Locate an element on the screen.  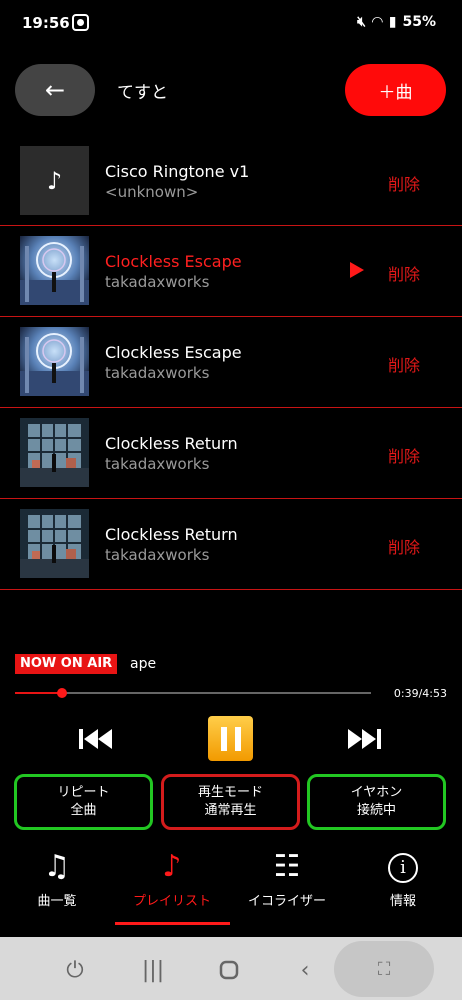
skip-previous-icon is located at coordinates (95, 739).